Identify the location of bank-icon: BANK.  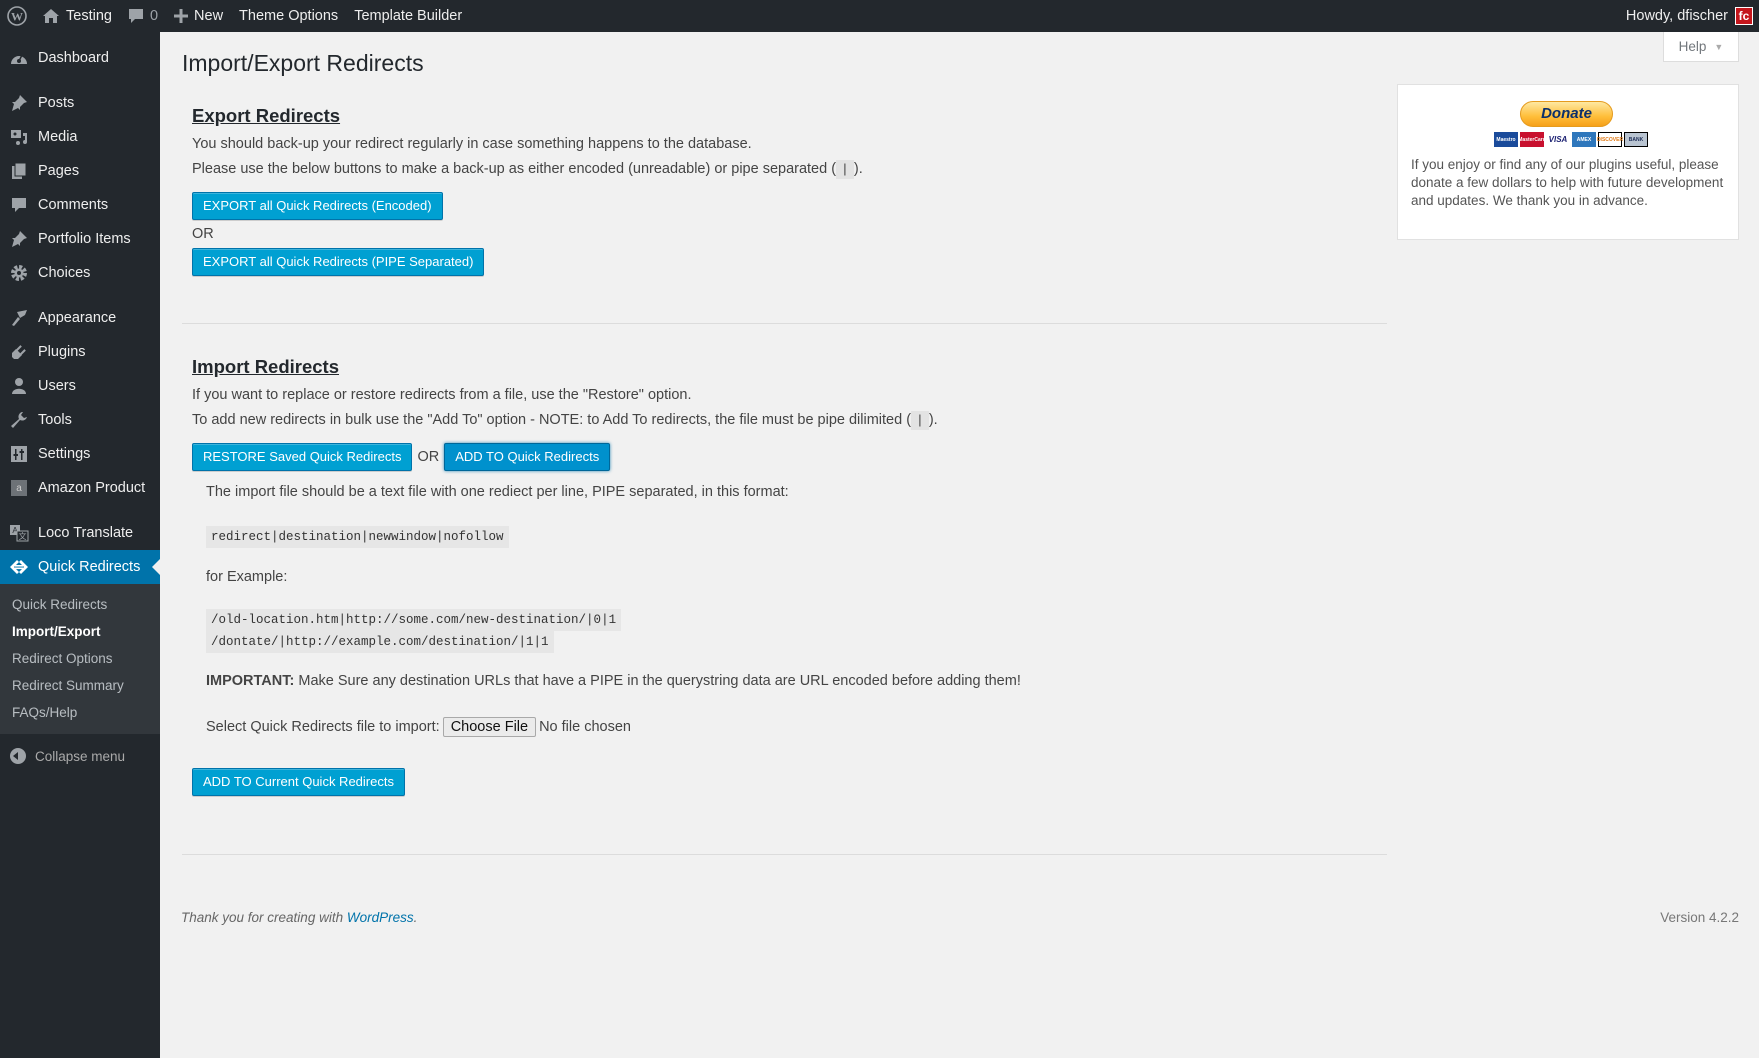
(1636, 139).